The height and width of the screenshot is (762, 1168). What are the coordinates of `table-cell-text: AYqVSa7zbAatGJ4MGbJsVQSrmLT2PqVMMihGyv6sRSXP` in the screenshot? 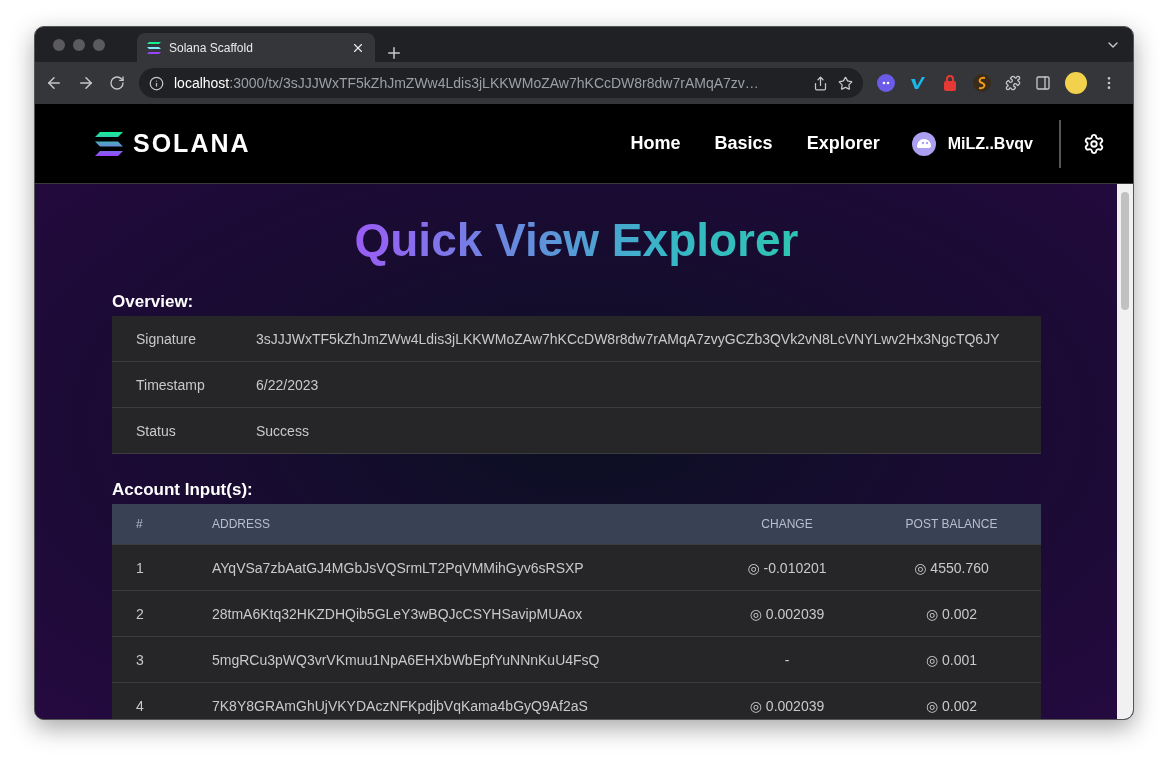 It's located at (398, 567).